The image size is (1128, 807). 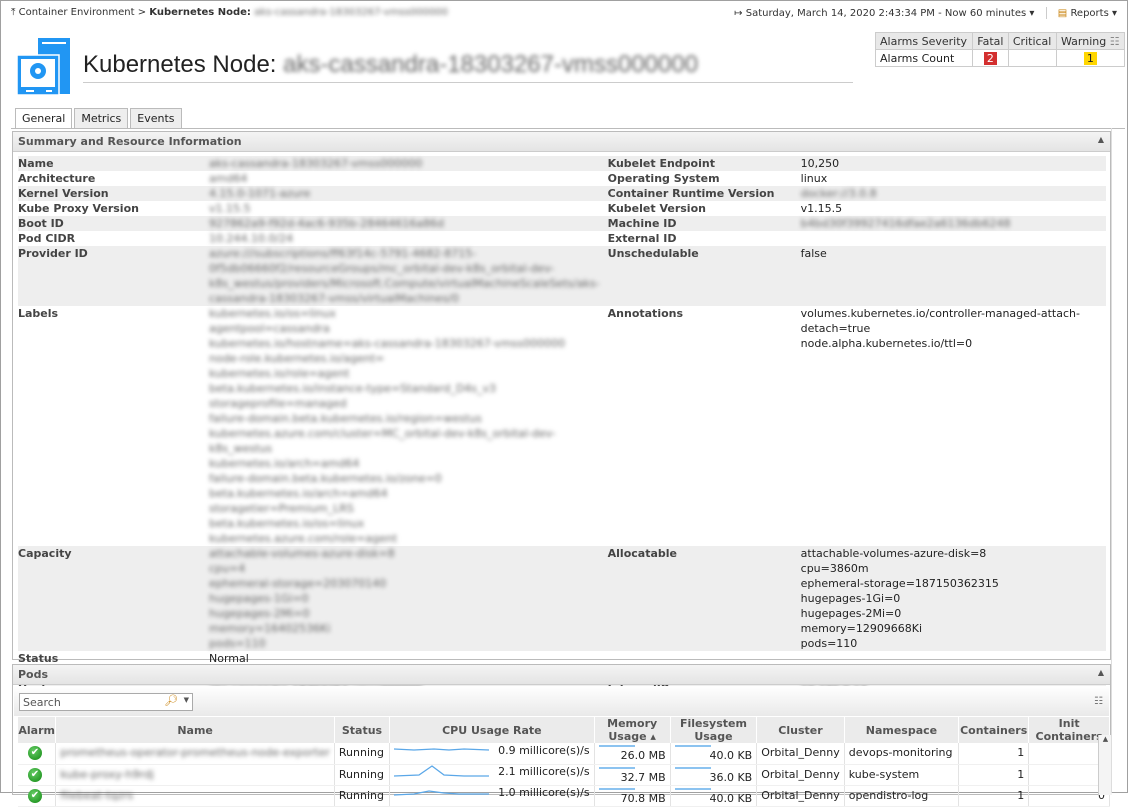 I want to click on field-label-text: Boot ID, so click(x=41, y=223).